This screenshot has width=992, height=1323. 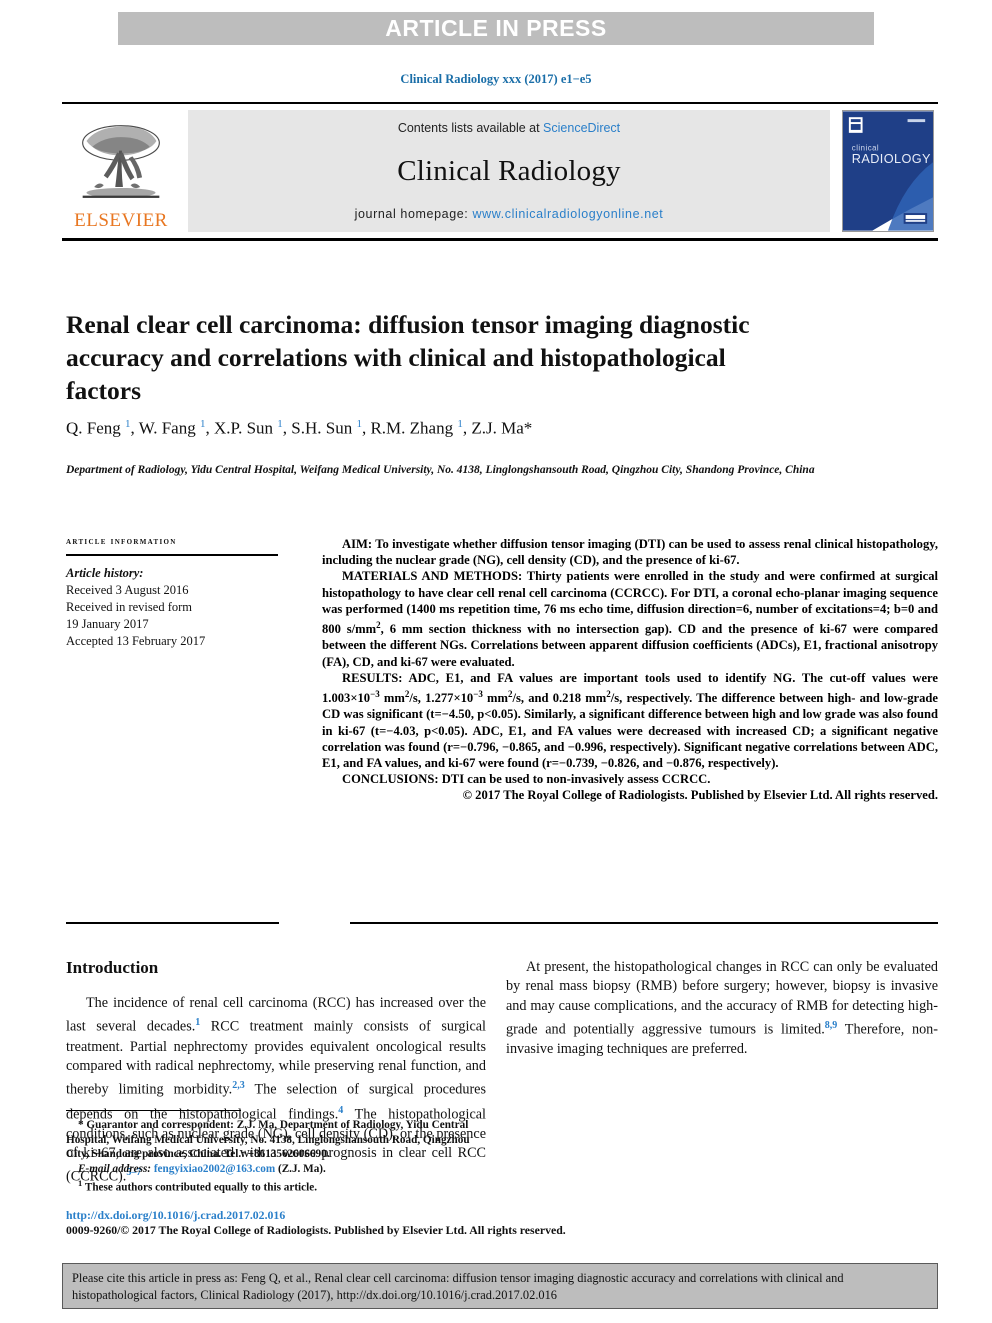 What do you see at coordinates (129, 607) in the screenshot?
I see `article-history-item: Received in revised form` at bounding box center [129, 607].